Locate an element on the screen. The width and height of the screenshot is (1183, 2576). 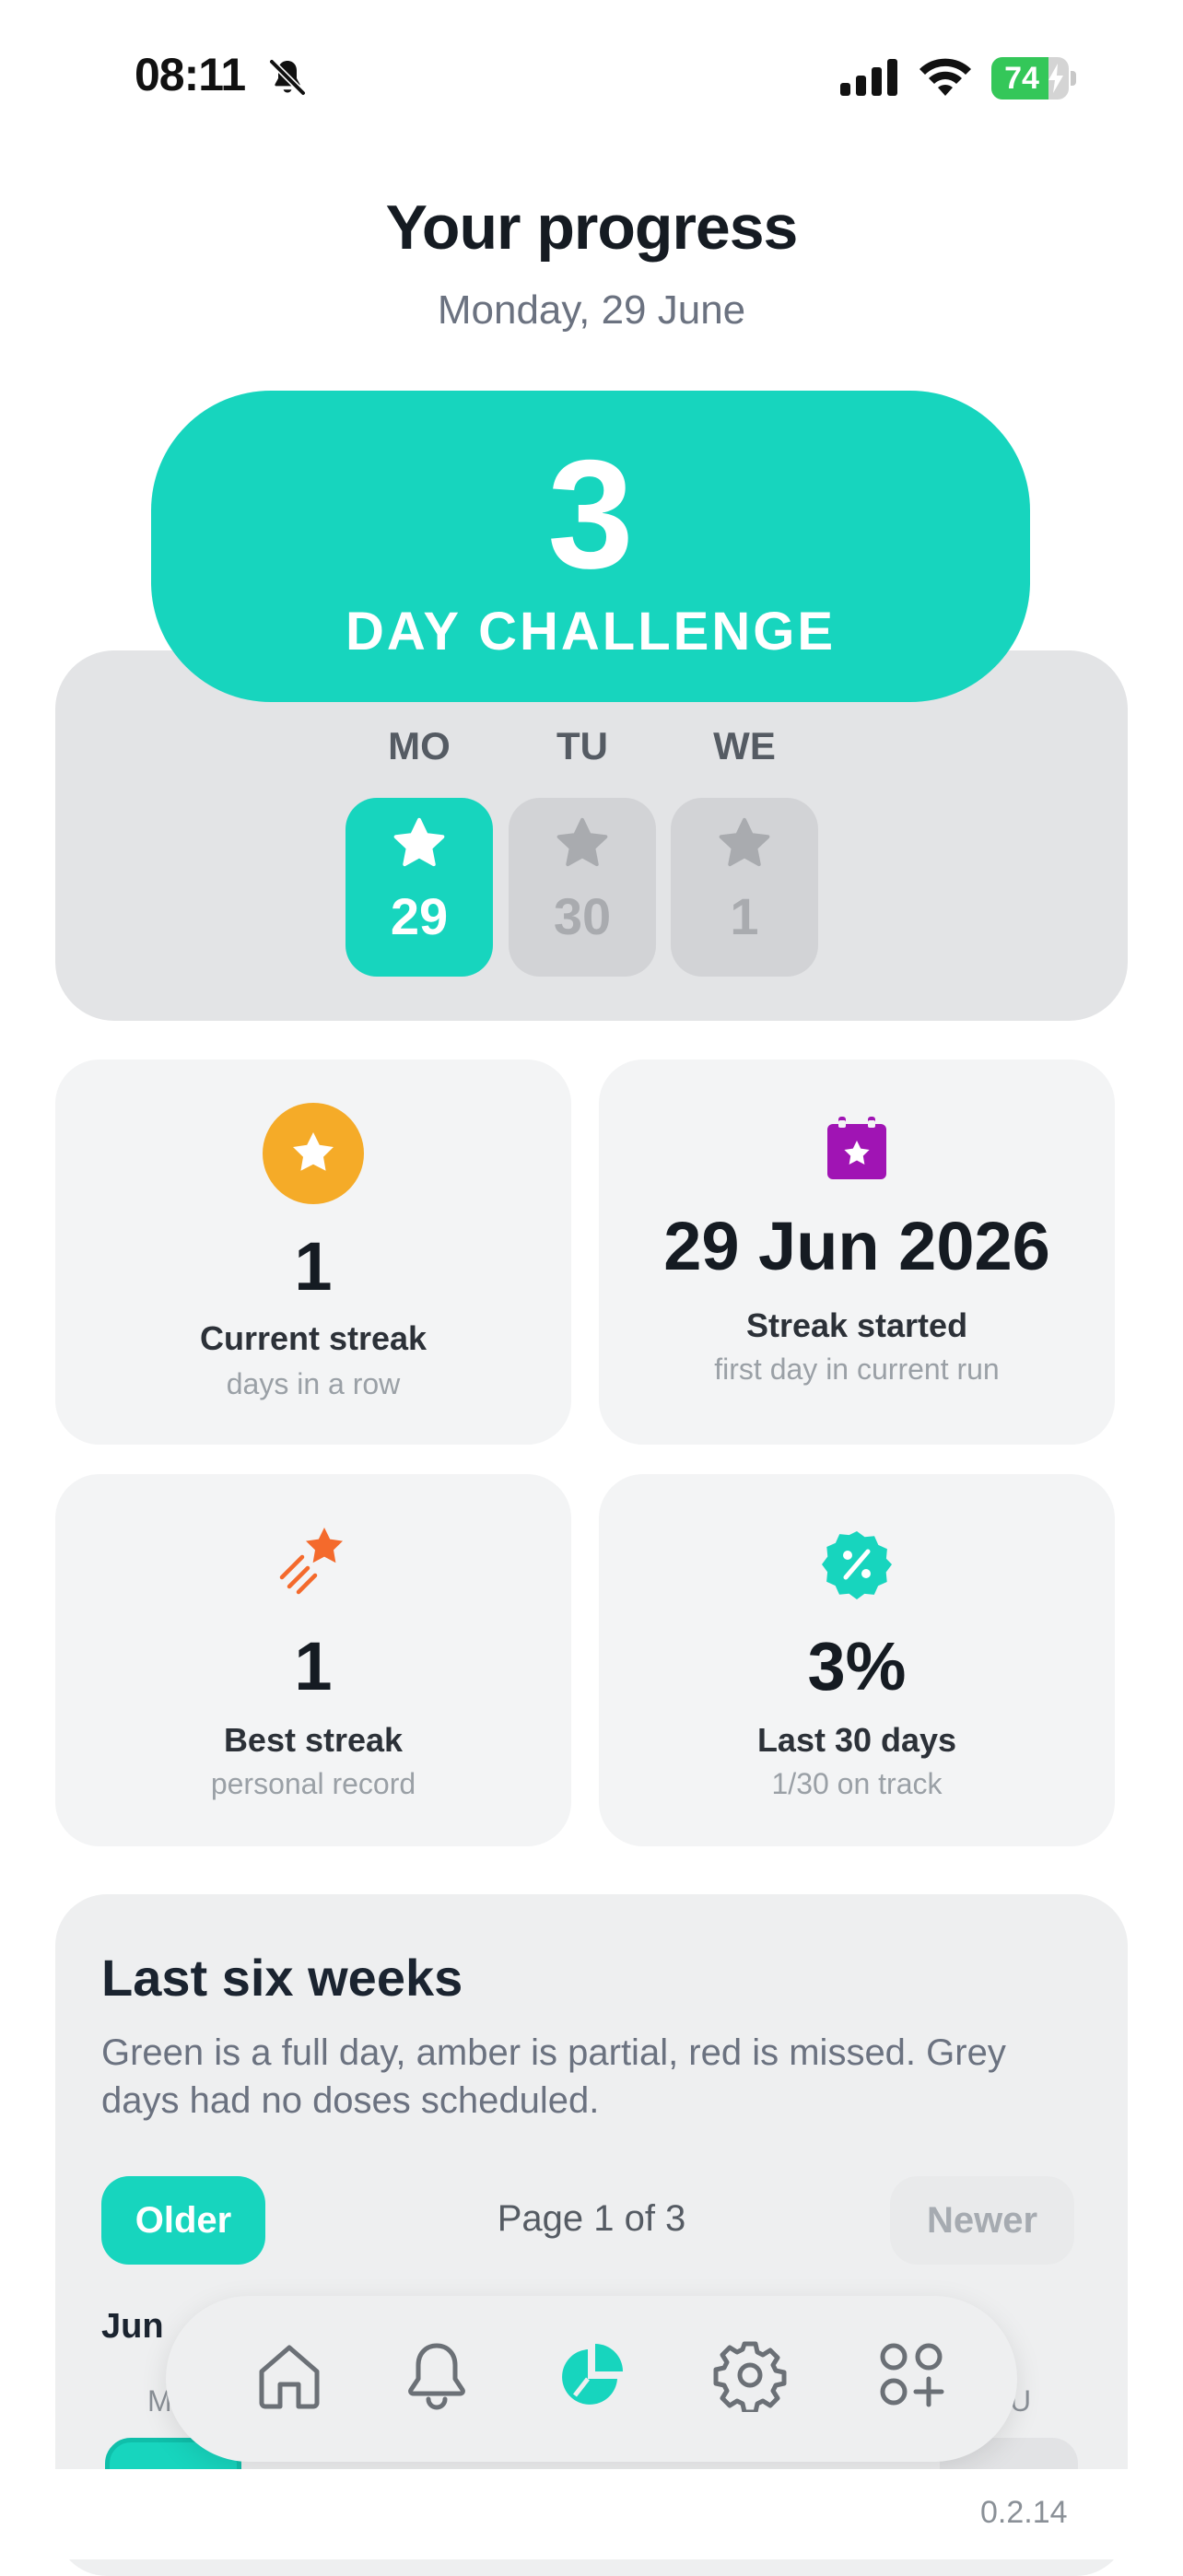
bell-icon is located at coordinates (437, 2375).